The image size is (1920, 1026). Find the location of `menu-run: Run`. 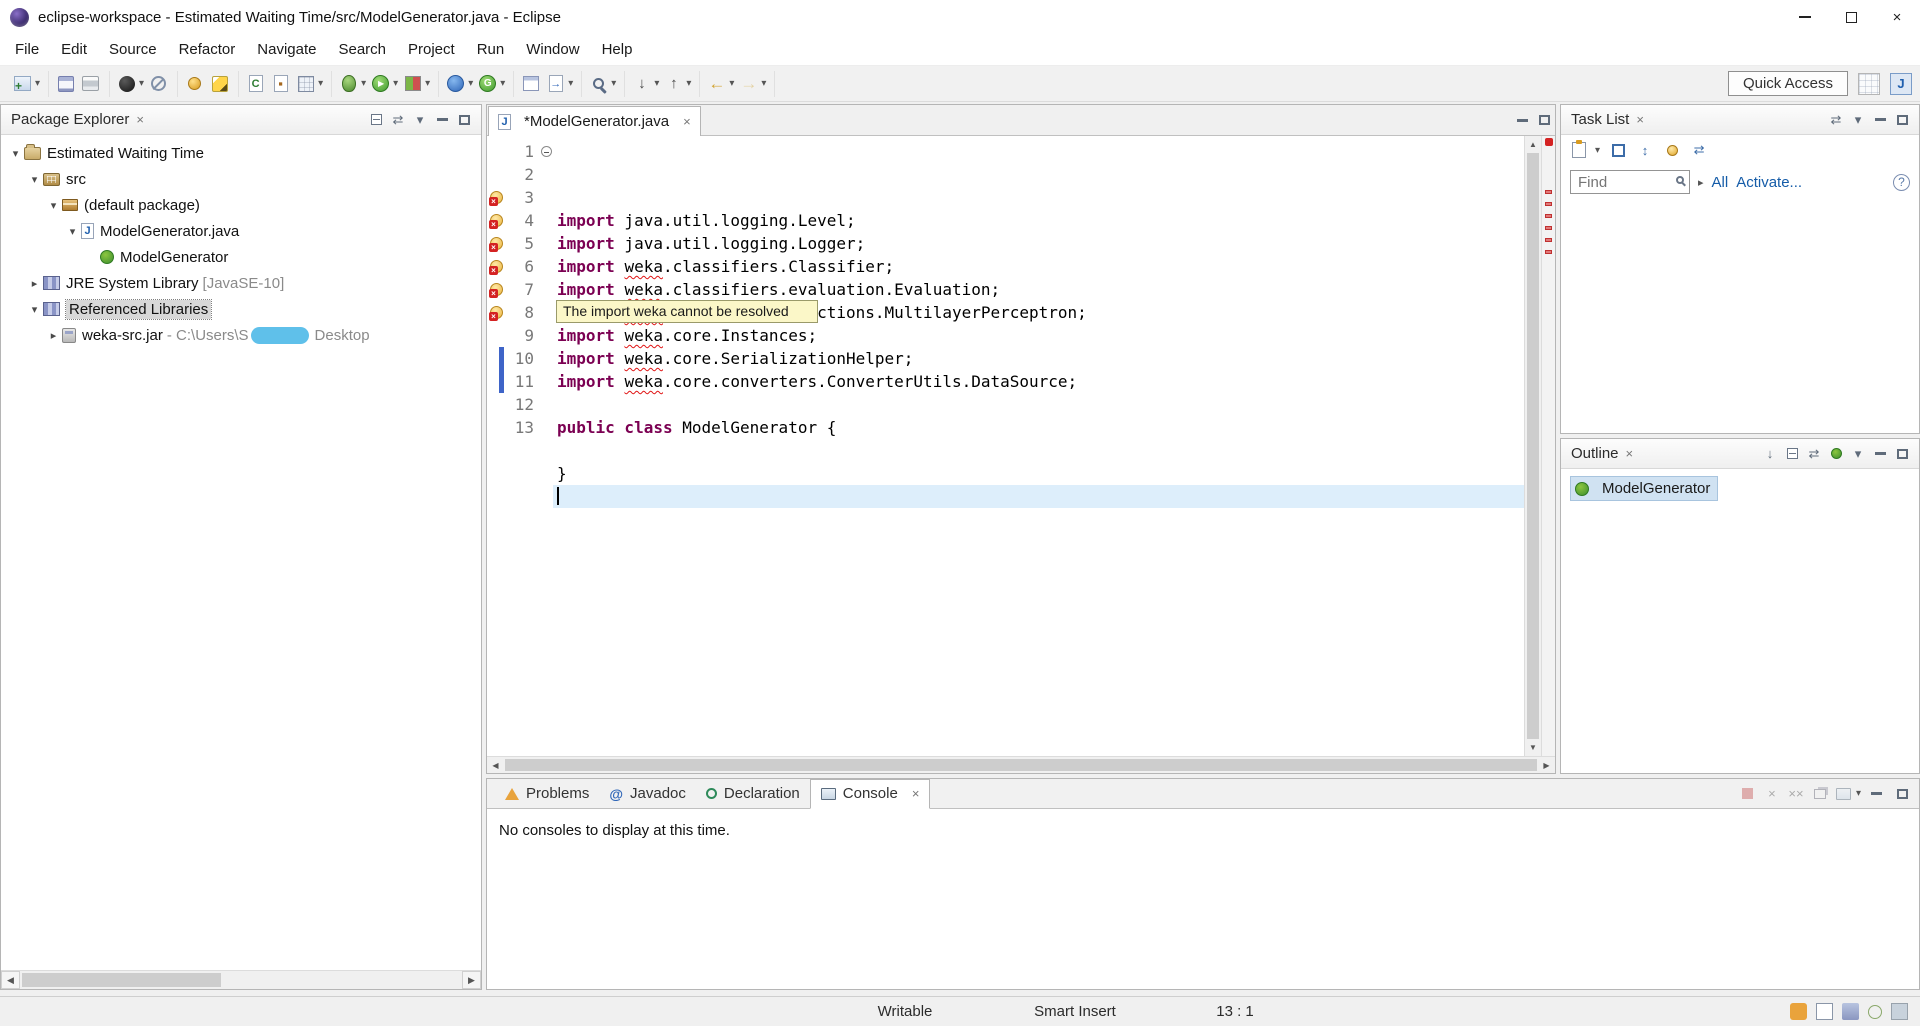

menu-run: Run is located at coordinates (491, 49).